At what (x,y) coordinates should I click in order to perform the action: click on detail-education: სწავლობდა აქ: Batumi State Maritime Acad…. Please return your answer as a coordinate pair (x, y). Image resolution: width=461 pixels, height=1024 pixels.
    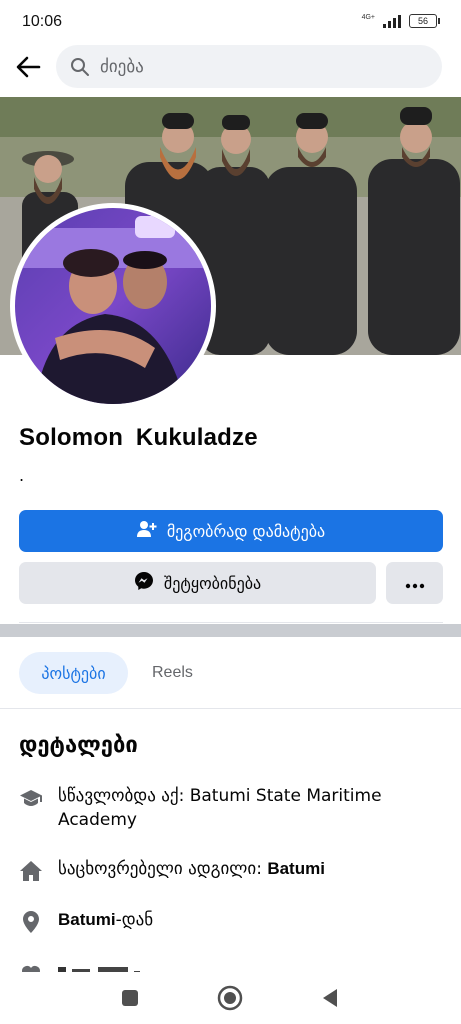
    Looking at the image, I should click on (228, 808).